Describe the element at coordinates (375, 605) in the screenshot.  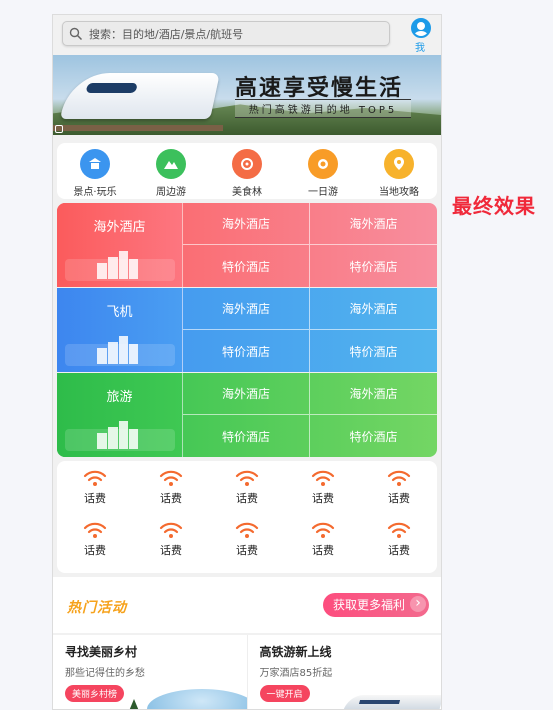
I see `more-benefits-button: 获取更多福利` at that location.